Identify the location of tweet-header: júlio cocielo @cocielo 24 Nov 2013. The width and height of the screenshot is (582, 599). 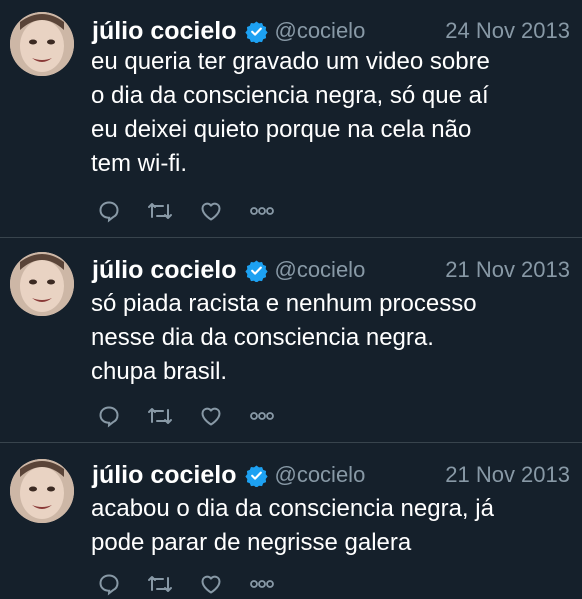
(331, 31).